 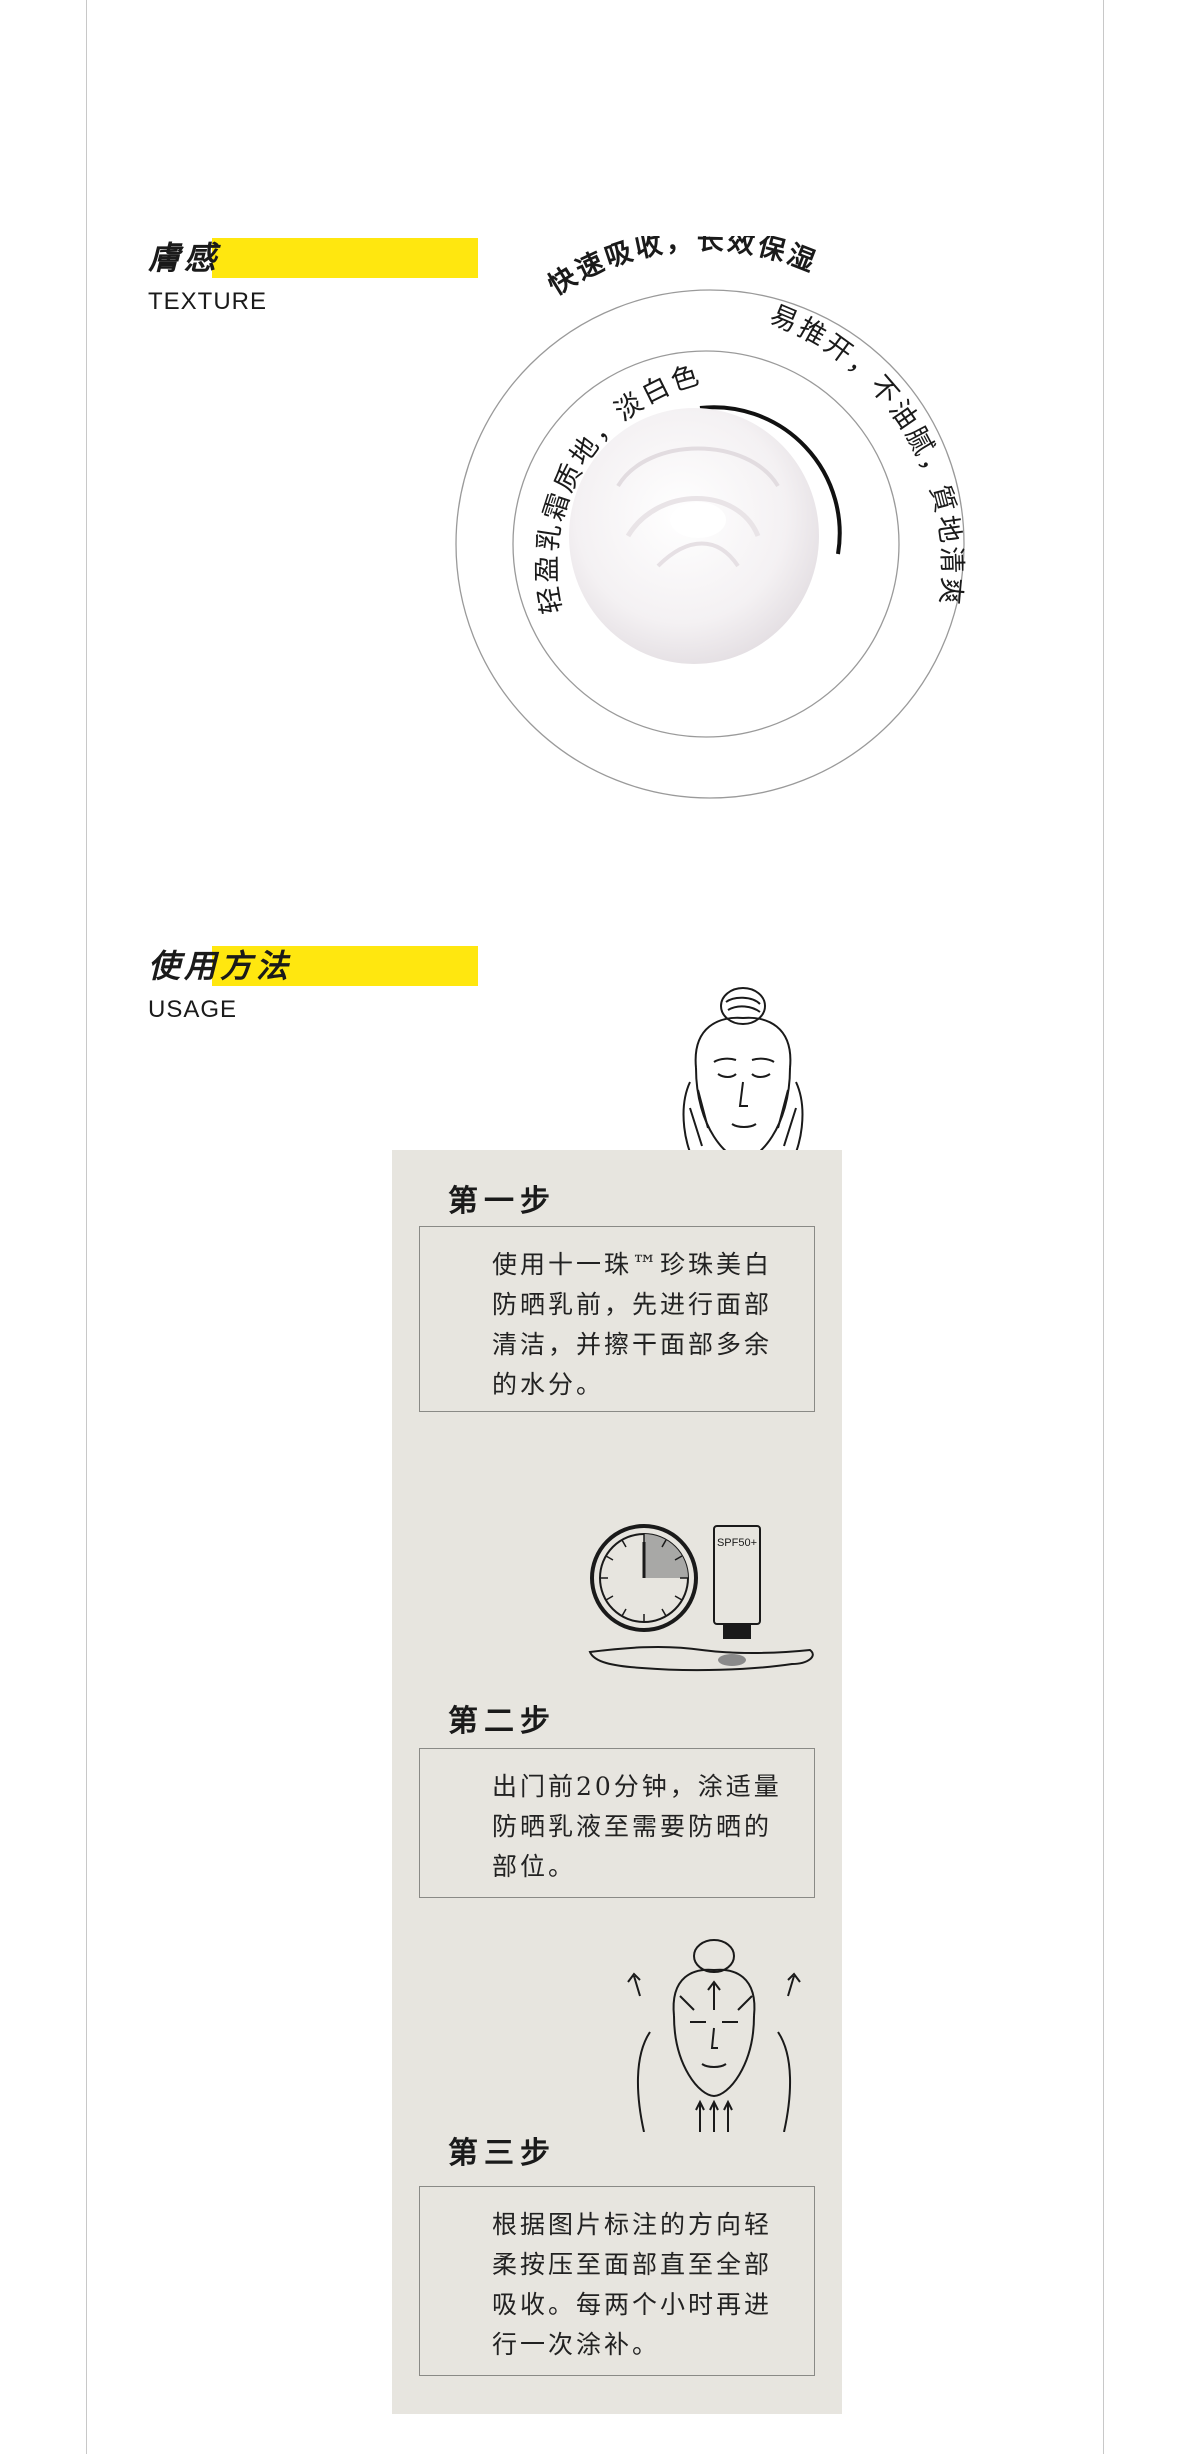 What do you see at coordinates (502, 1201) in the screenshot?
I see `step1-title: 第一步` at bounding box center [502, 1201].